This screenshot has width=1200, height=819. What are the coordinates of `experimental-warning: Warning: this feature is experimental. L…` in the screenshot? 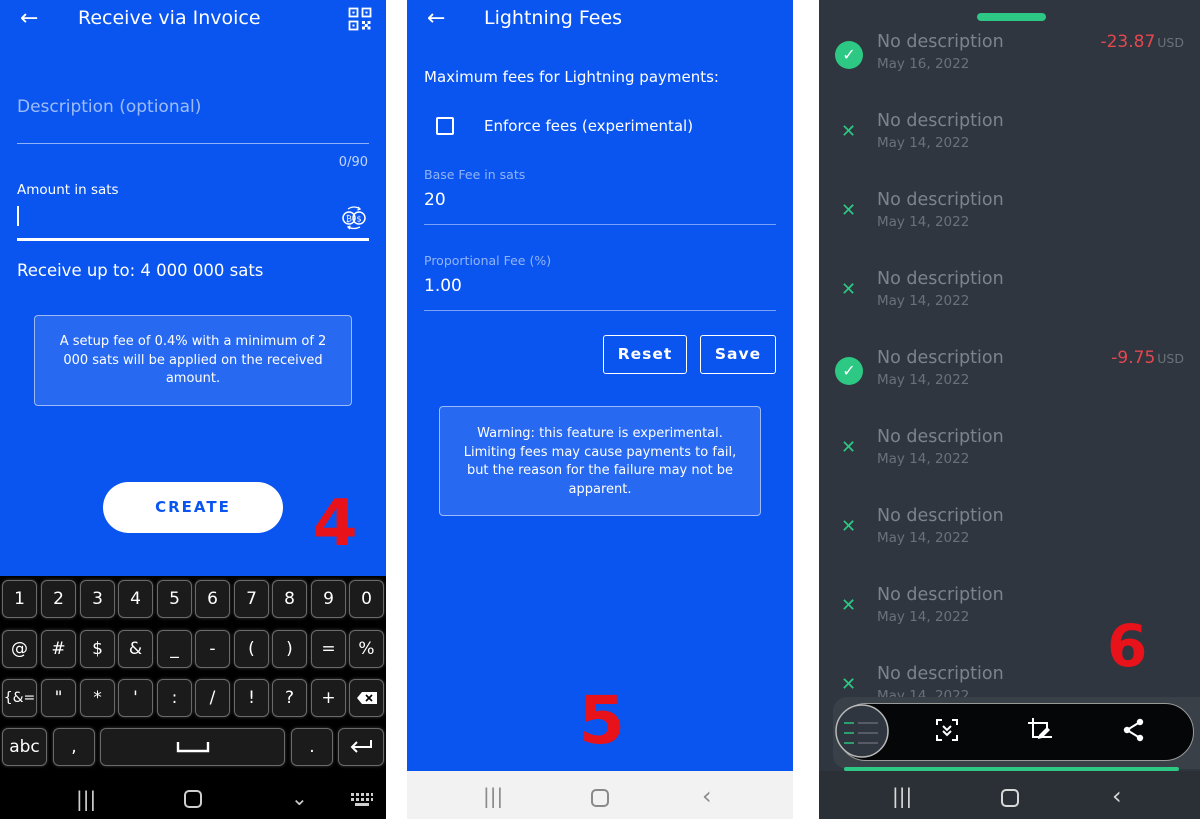 It's located at (600, 461).